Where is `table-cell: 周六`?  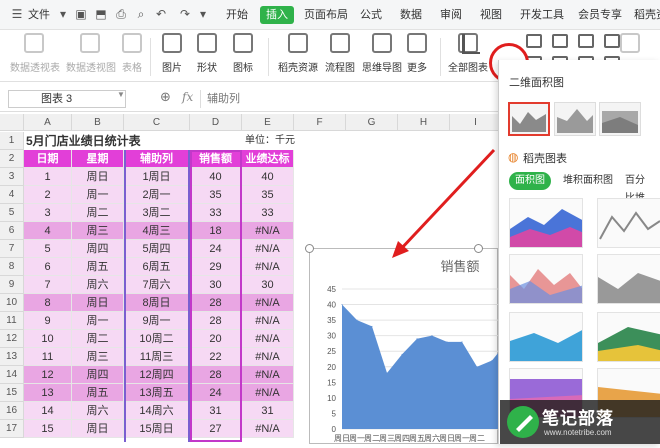
table-cell: 周六 is located at coordinates (98, 411).